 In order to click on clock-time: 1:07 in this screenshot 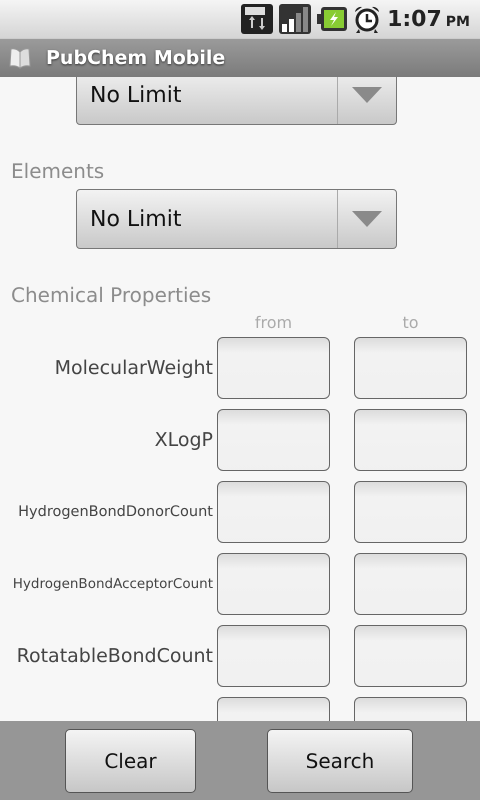, I will do `click(414, 19)`.